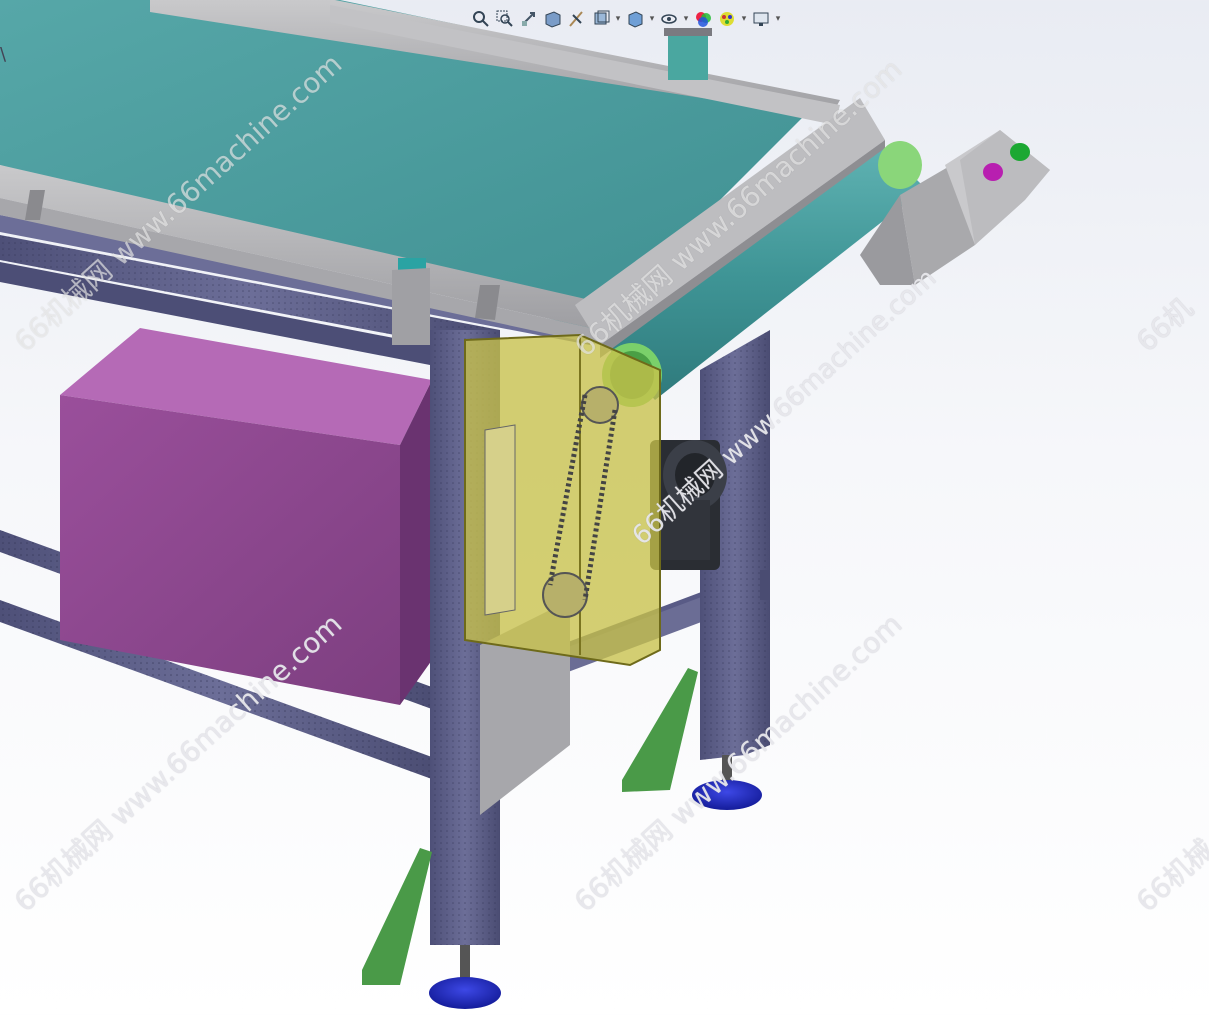 Image resolution: width=1209 pixels, height=1015 pixels. Describe the element at coordinates (601, 19) in the screenshot. I see `view-orientation-icon` at that location.